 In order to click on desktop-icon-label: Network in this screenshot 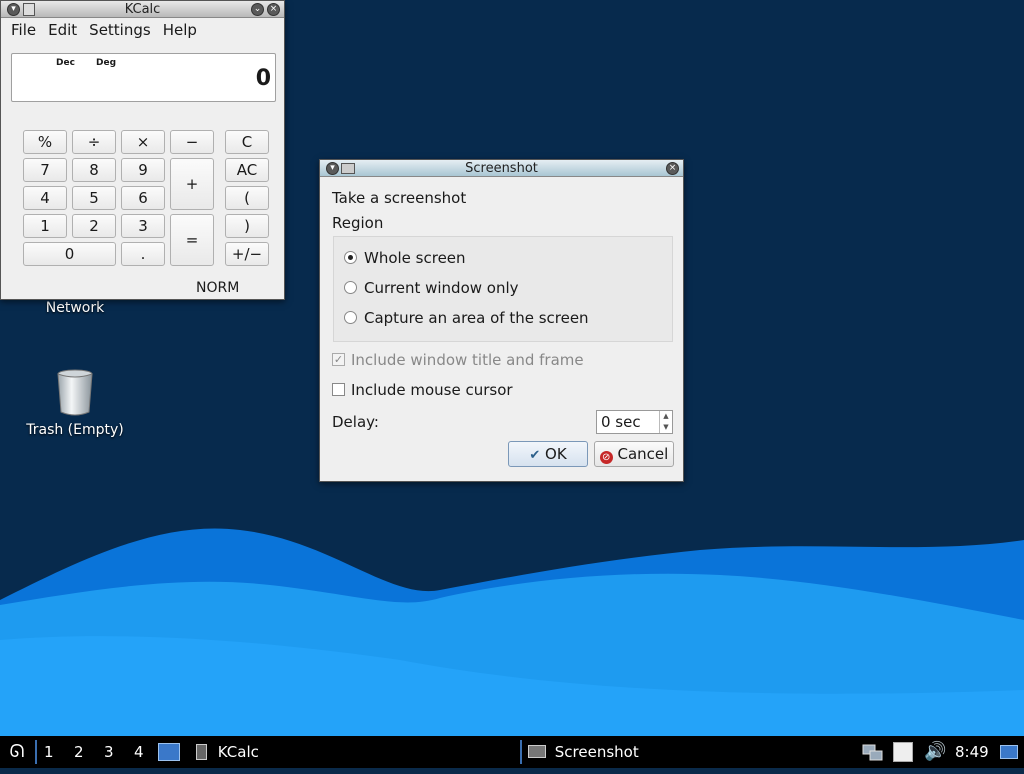, I will do `click(75, 308)`.